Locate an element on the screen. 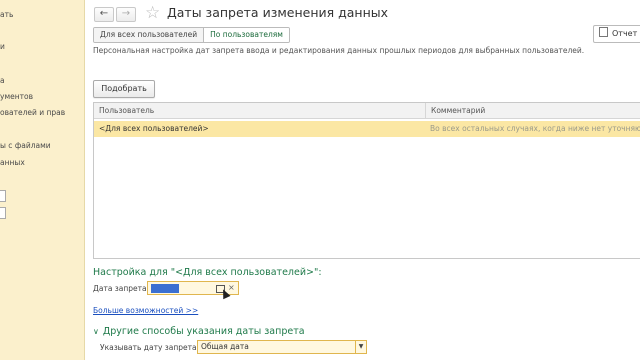  document-icon is located at coordinates (603, 32).